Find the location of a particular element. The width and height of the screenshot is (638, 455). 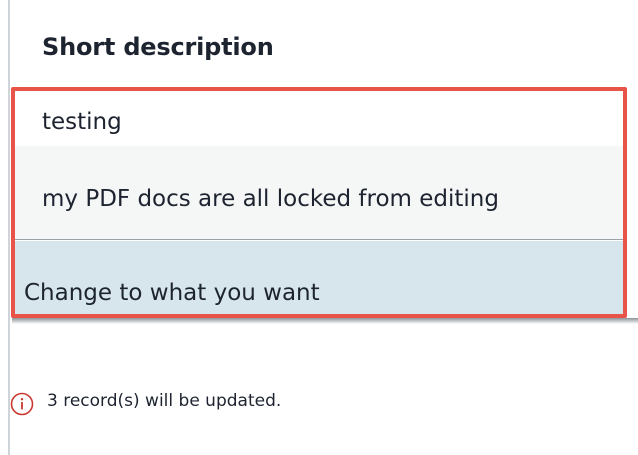

info-icon is located at coordinates (22, 404).